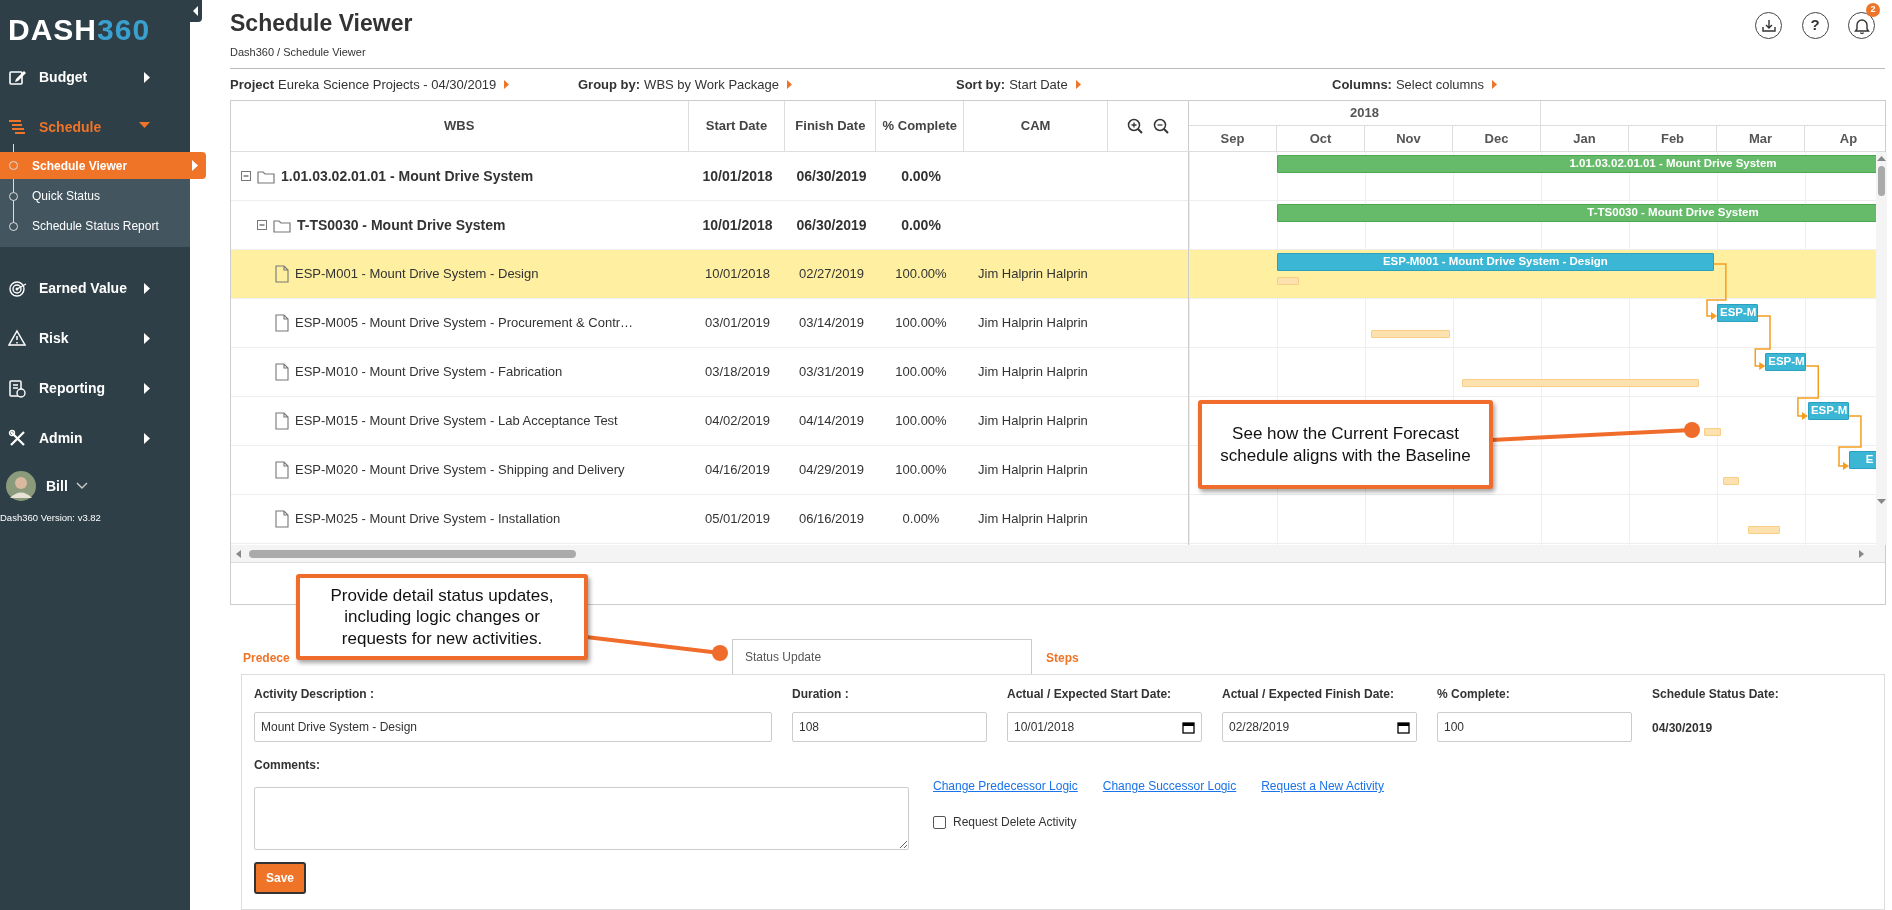  I want to click on table-cell-text: 03/14/2019, so click(831, 323).